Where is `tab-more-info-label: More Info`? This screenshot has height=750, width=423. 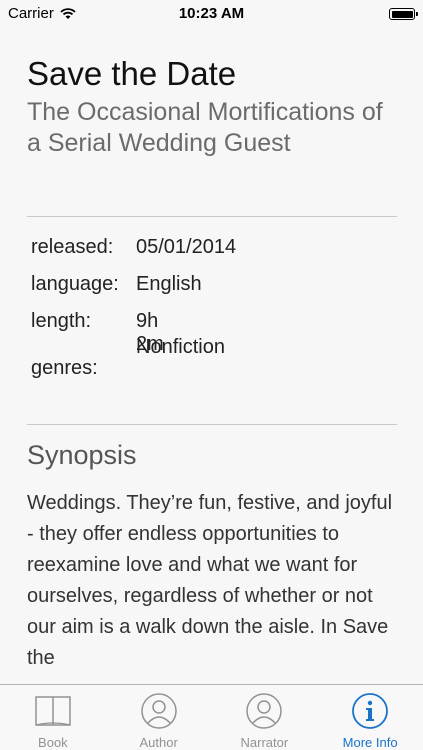 tab-more-info-label: More Info is located at coordinates (370, 742).